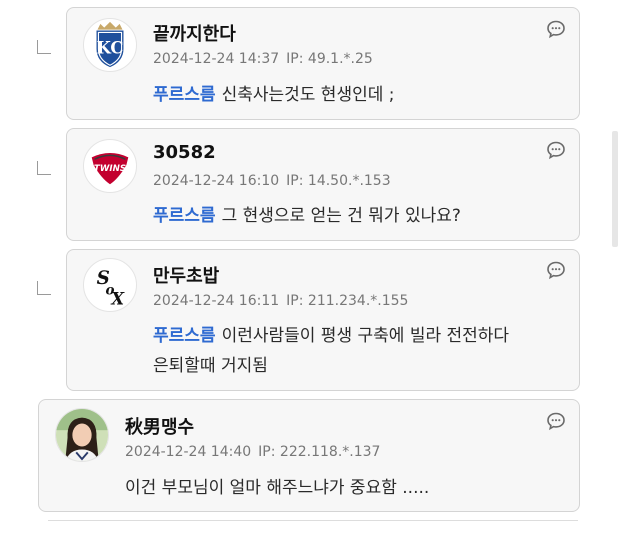 This screenshot has width=618, height=540. I want to click on comment-content: 푸르스름 이런사람들이 평생 구축에 빌라 전전하다 은퇴할때 거지됨, so click(363, 351).